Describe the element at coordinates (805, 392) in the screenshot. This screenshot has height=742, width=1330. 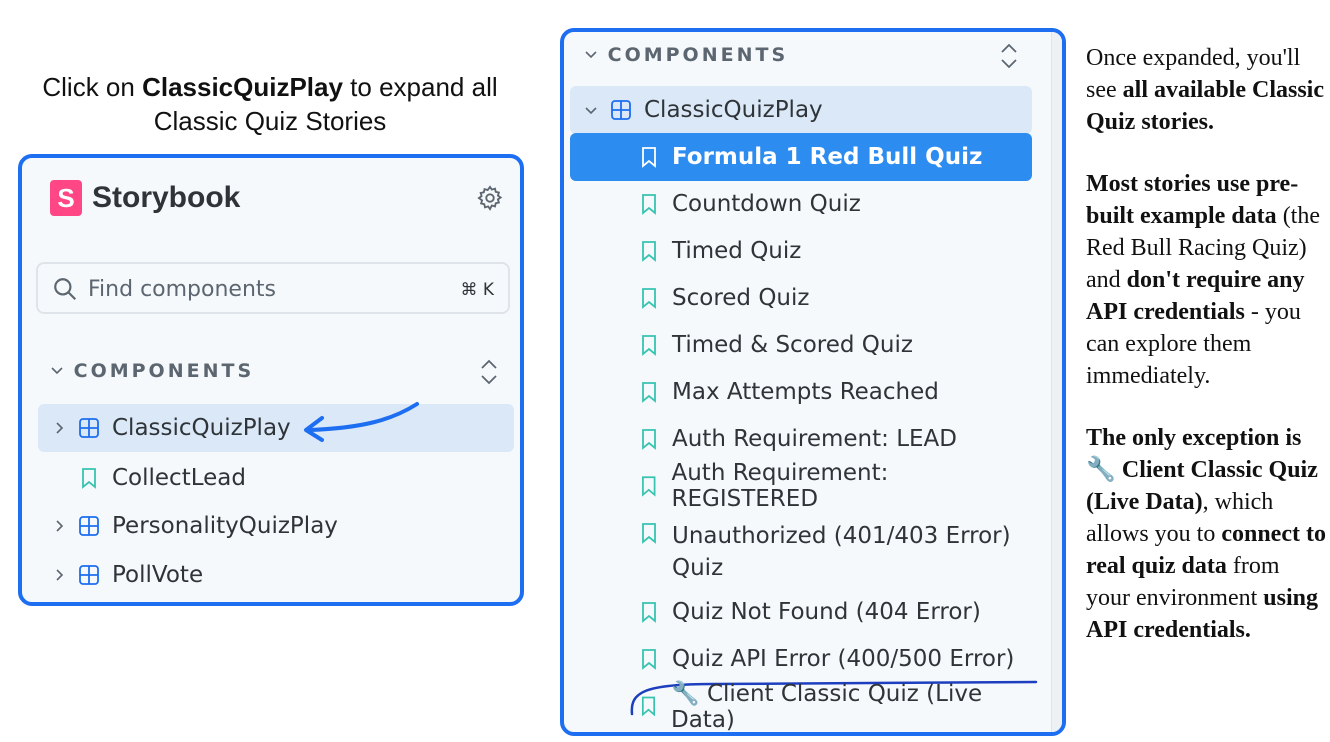
I see `story-label: Max Attempts Reached` at that location.